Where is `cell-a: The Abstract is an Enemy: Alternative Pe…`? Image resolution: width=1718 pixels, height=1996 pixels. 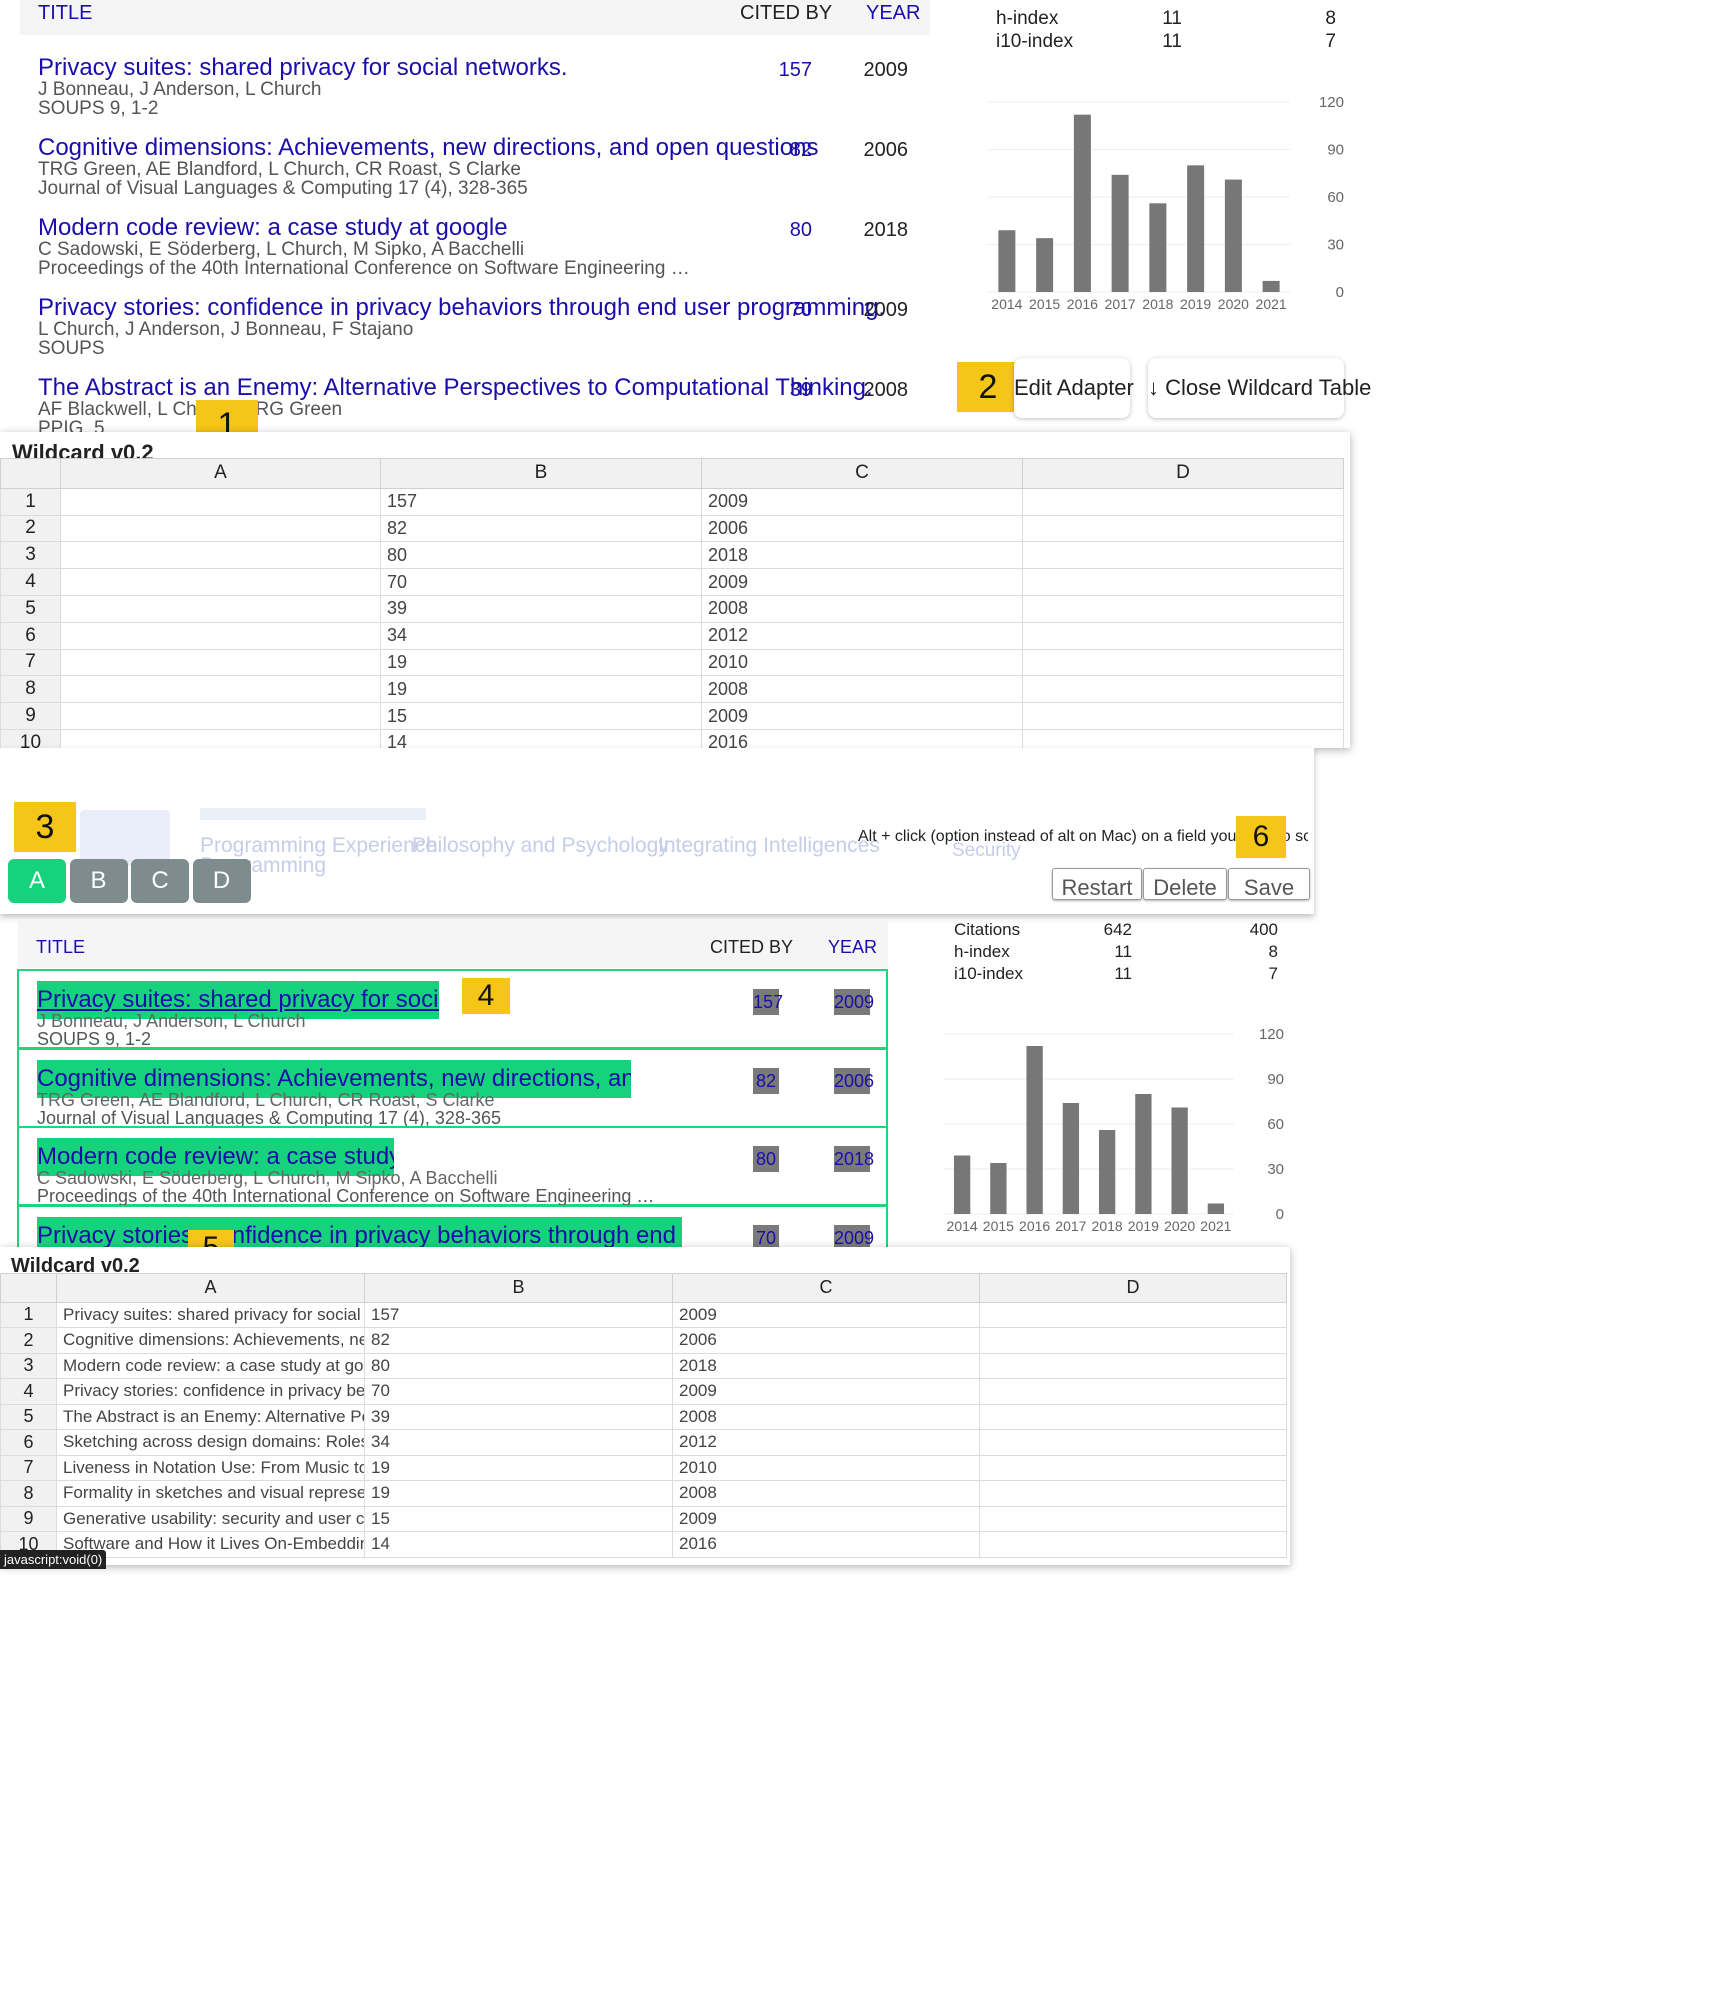
cell-a: The Abstract is an Enemy: Alternative Pe… is located at coordinates (210, 1416).